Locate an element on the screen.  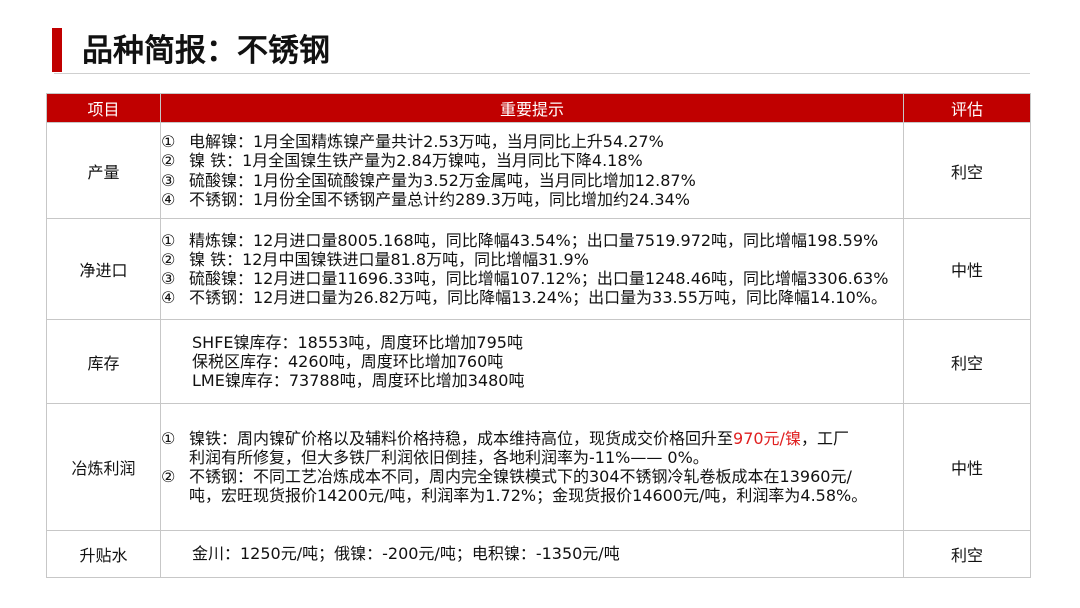
tip-text: 镍 铁：12月中国镍铁进口量81.8万吨，同比增幅31.9% is located at coordinates (389, 259).